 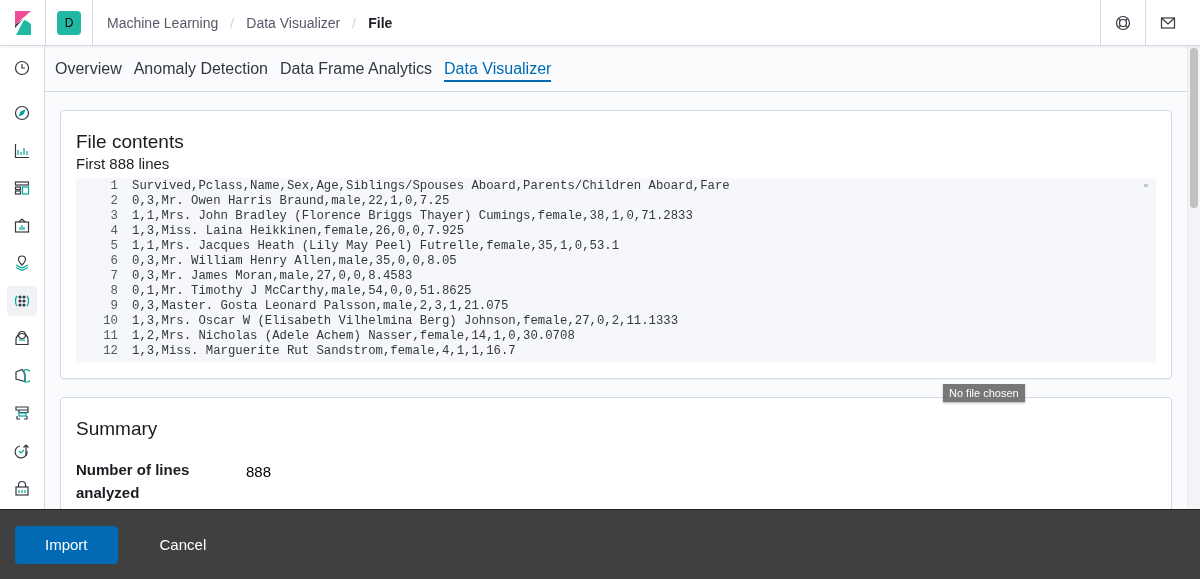 I want to click on line-number: 1, so click(x=114, y=186).